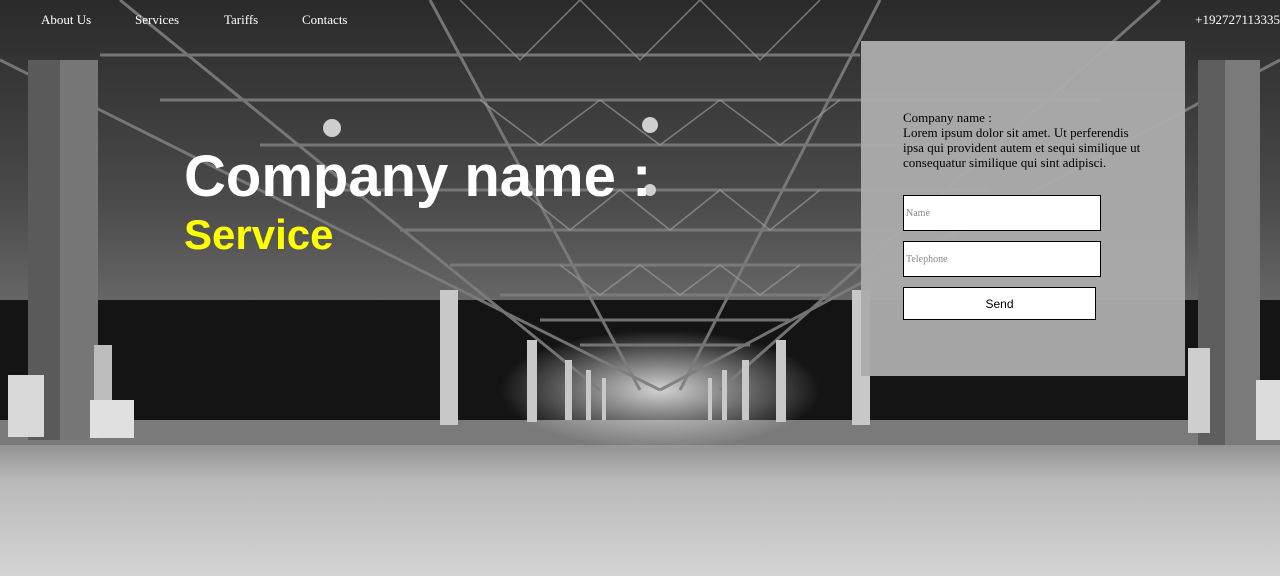  Describe the element at coordinates (157, 20) in the screenshot. I see `nav-link-services: Services` at that location.